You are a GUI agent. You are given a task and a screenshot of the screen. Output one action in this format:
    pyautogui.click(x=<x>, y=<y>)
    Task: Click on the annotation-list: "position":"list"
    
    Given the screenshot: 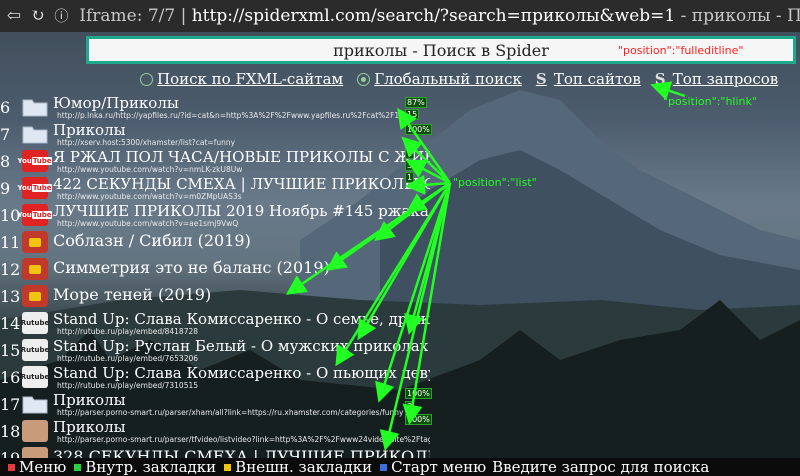 What is the action you would take?
    pyautogui.click(x=495, y=182)
    